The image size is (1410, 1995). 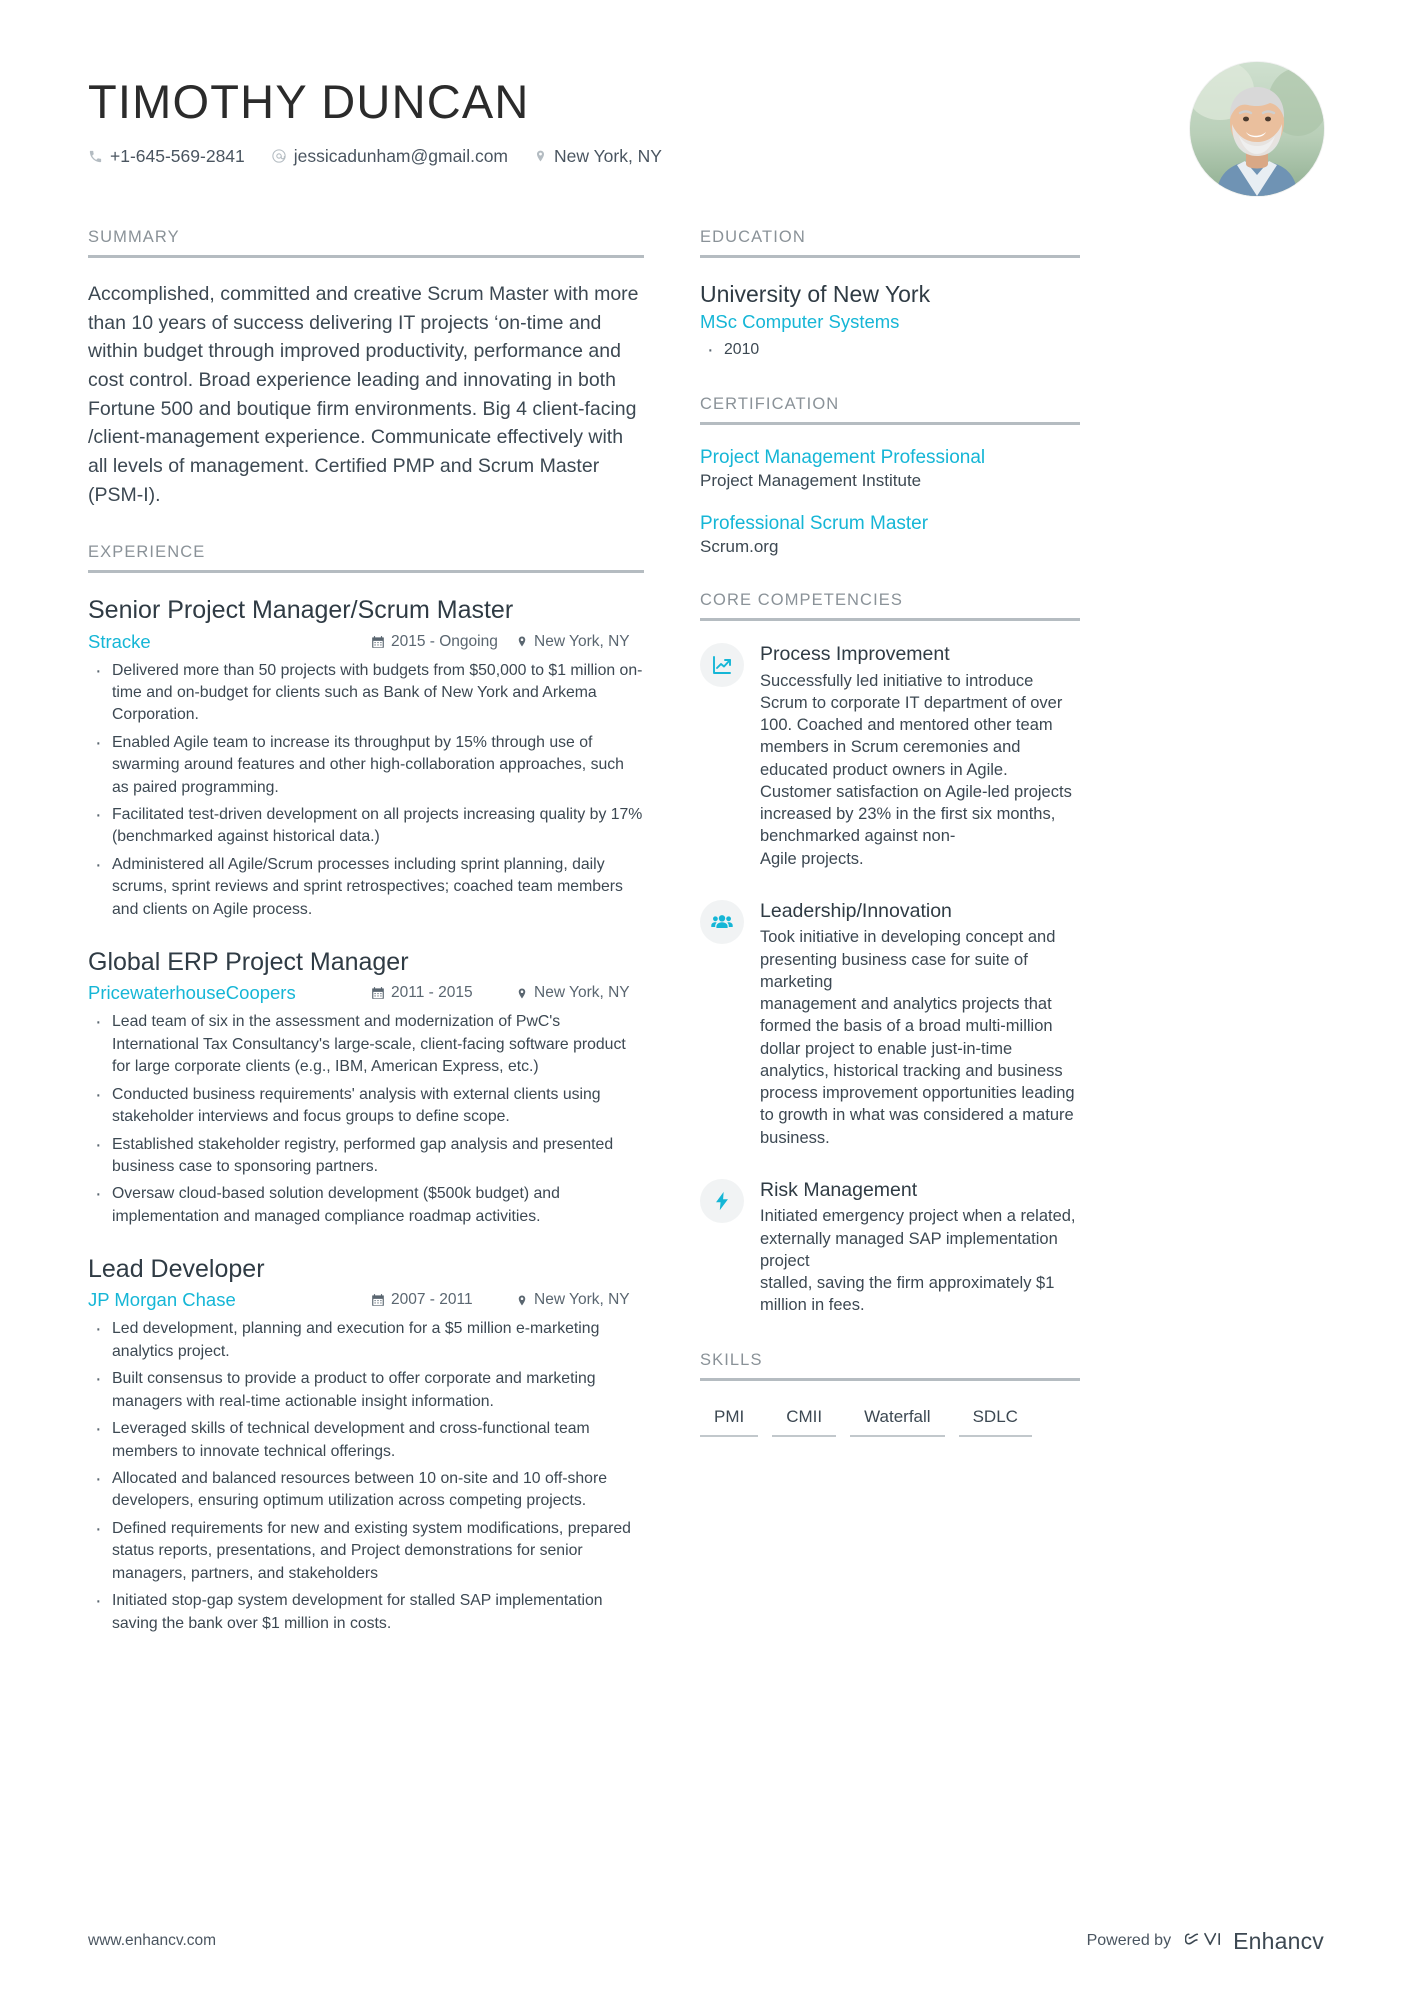 I want to click on skills-heading: SKILLS, so click(x=890, y=1366).